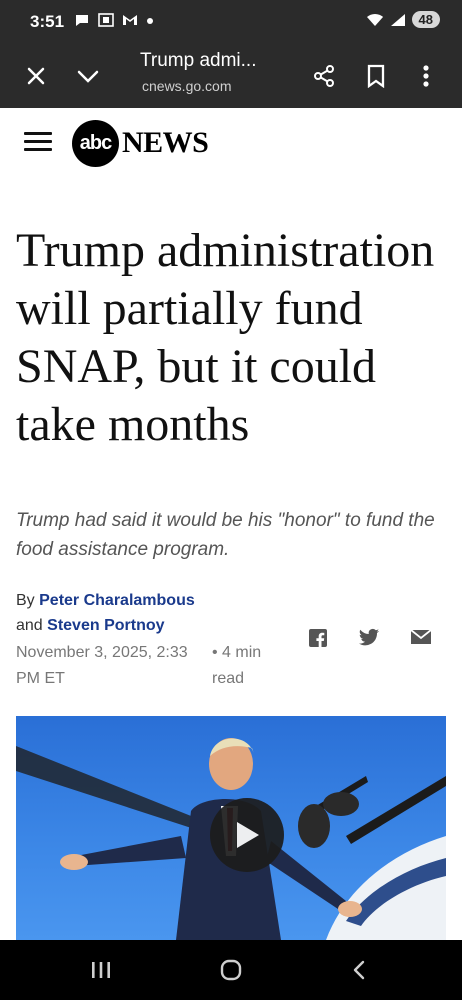  What do you see at coordinates (319, 638) in the screenshot?
I see `facebook-icon` at bounding box center [319, 638].